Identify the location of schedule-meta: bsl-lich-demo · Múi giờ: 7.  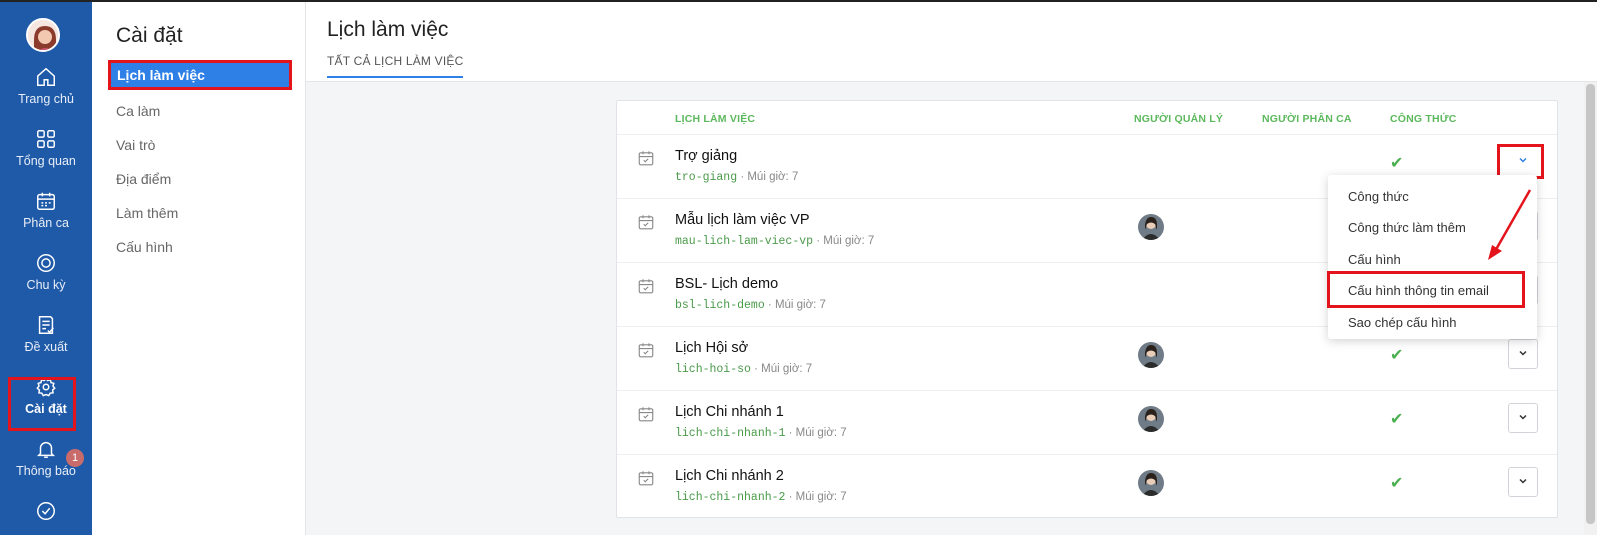
(750, 305).